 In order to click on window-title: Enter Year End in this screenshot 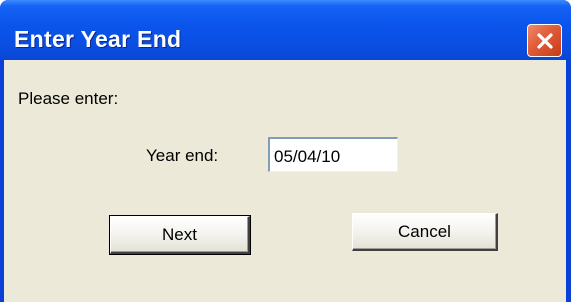, I will do `click(98, 39)`.